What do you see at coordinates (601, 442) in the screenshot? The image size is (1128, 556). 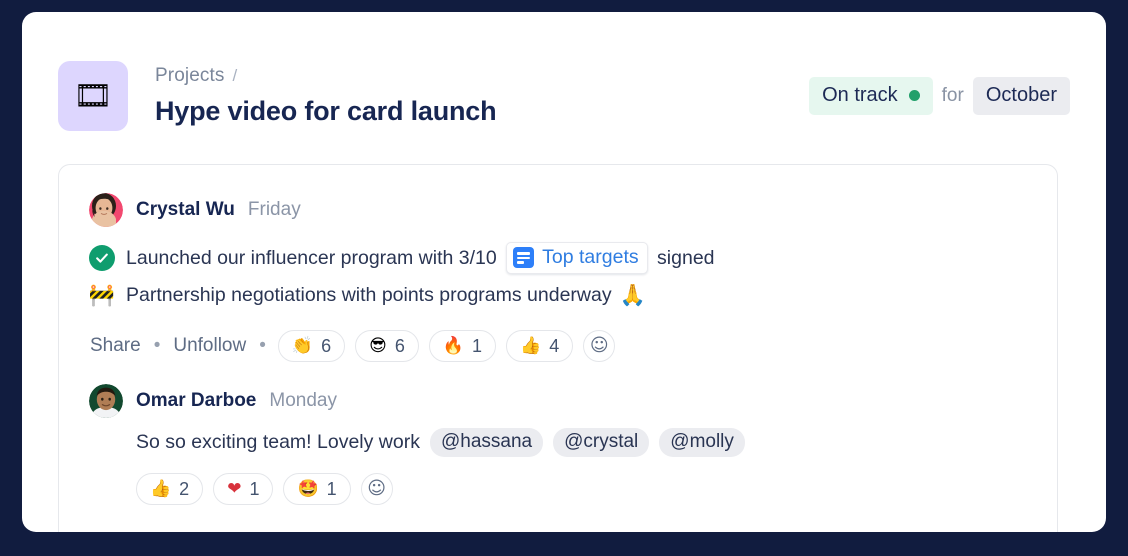 I see `mention-crystal: @crystal` at bounding box center [601, 442].